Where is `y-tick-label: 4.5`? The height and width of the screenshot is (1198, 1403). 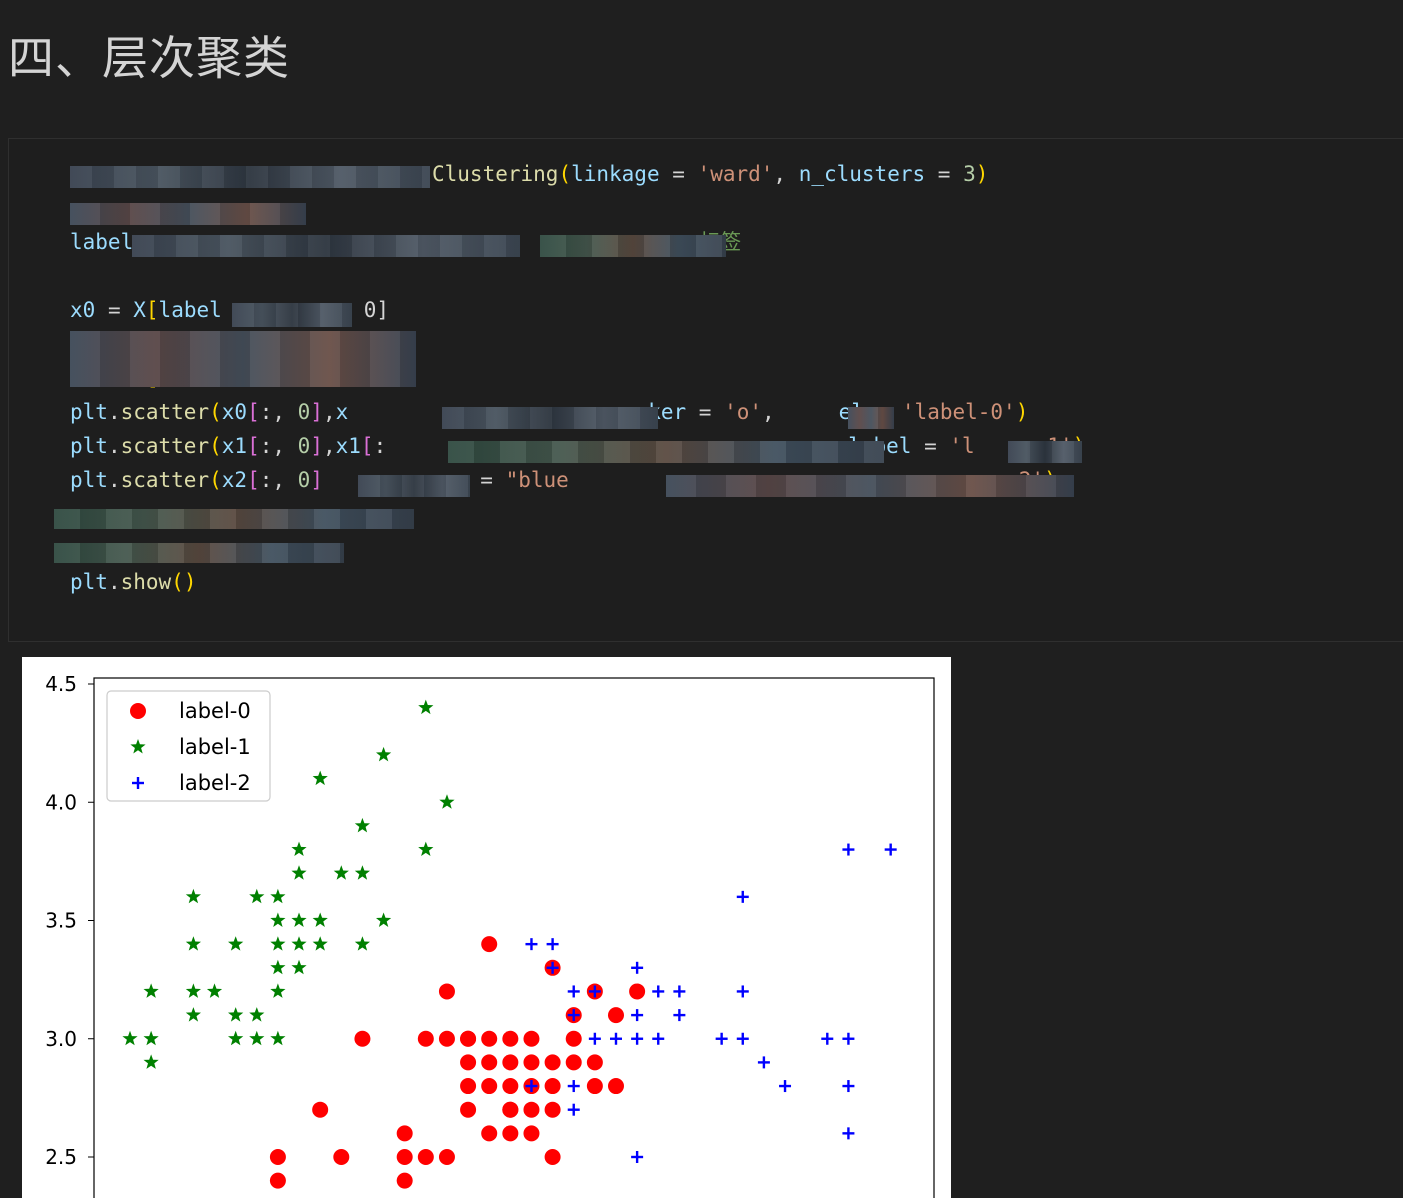
y-tick-label: 4.5 is located at coordinates (61, 684).